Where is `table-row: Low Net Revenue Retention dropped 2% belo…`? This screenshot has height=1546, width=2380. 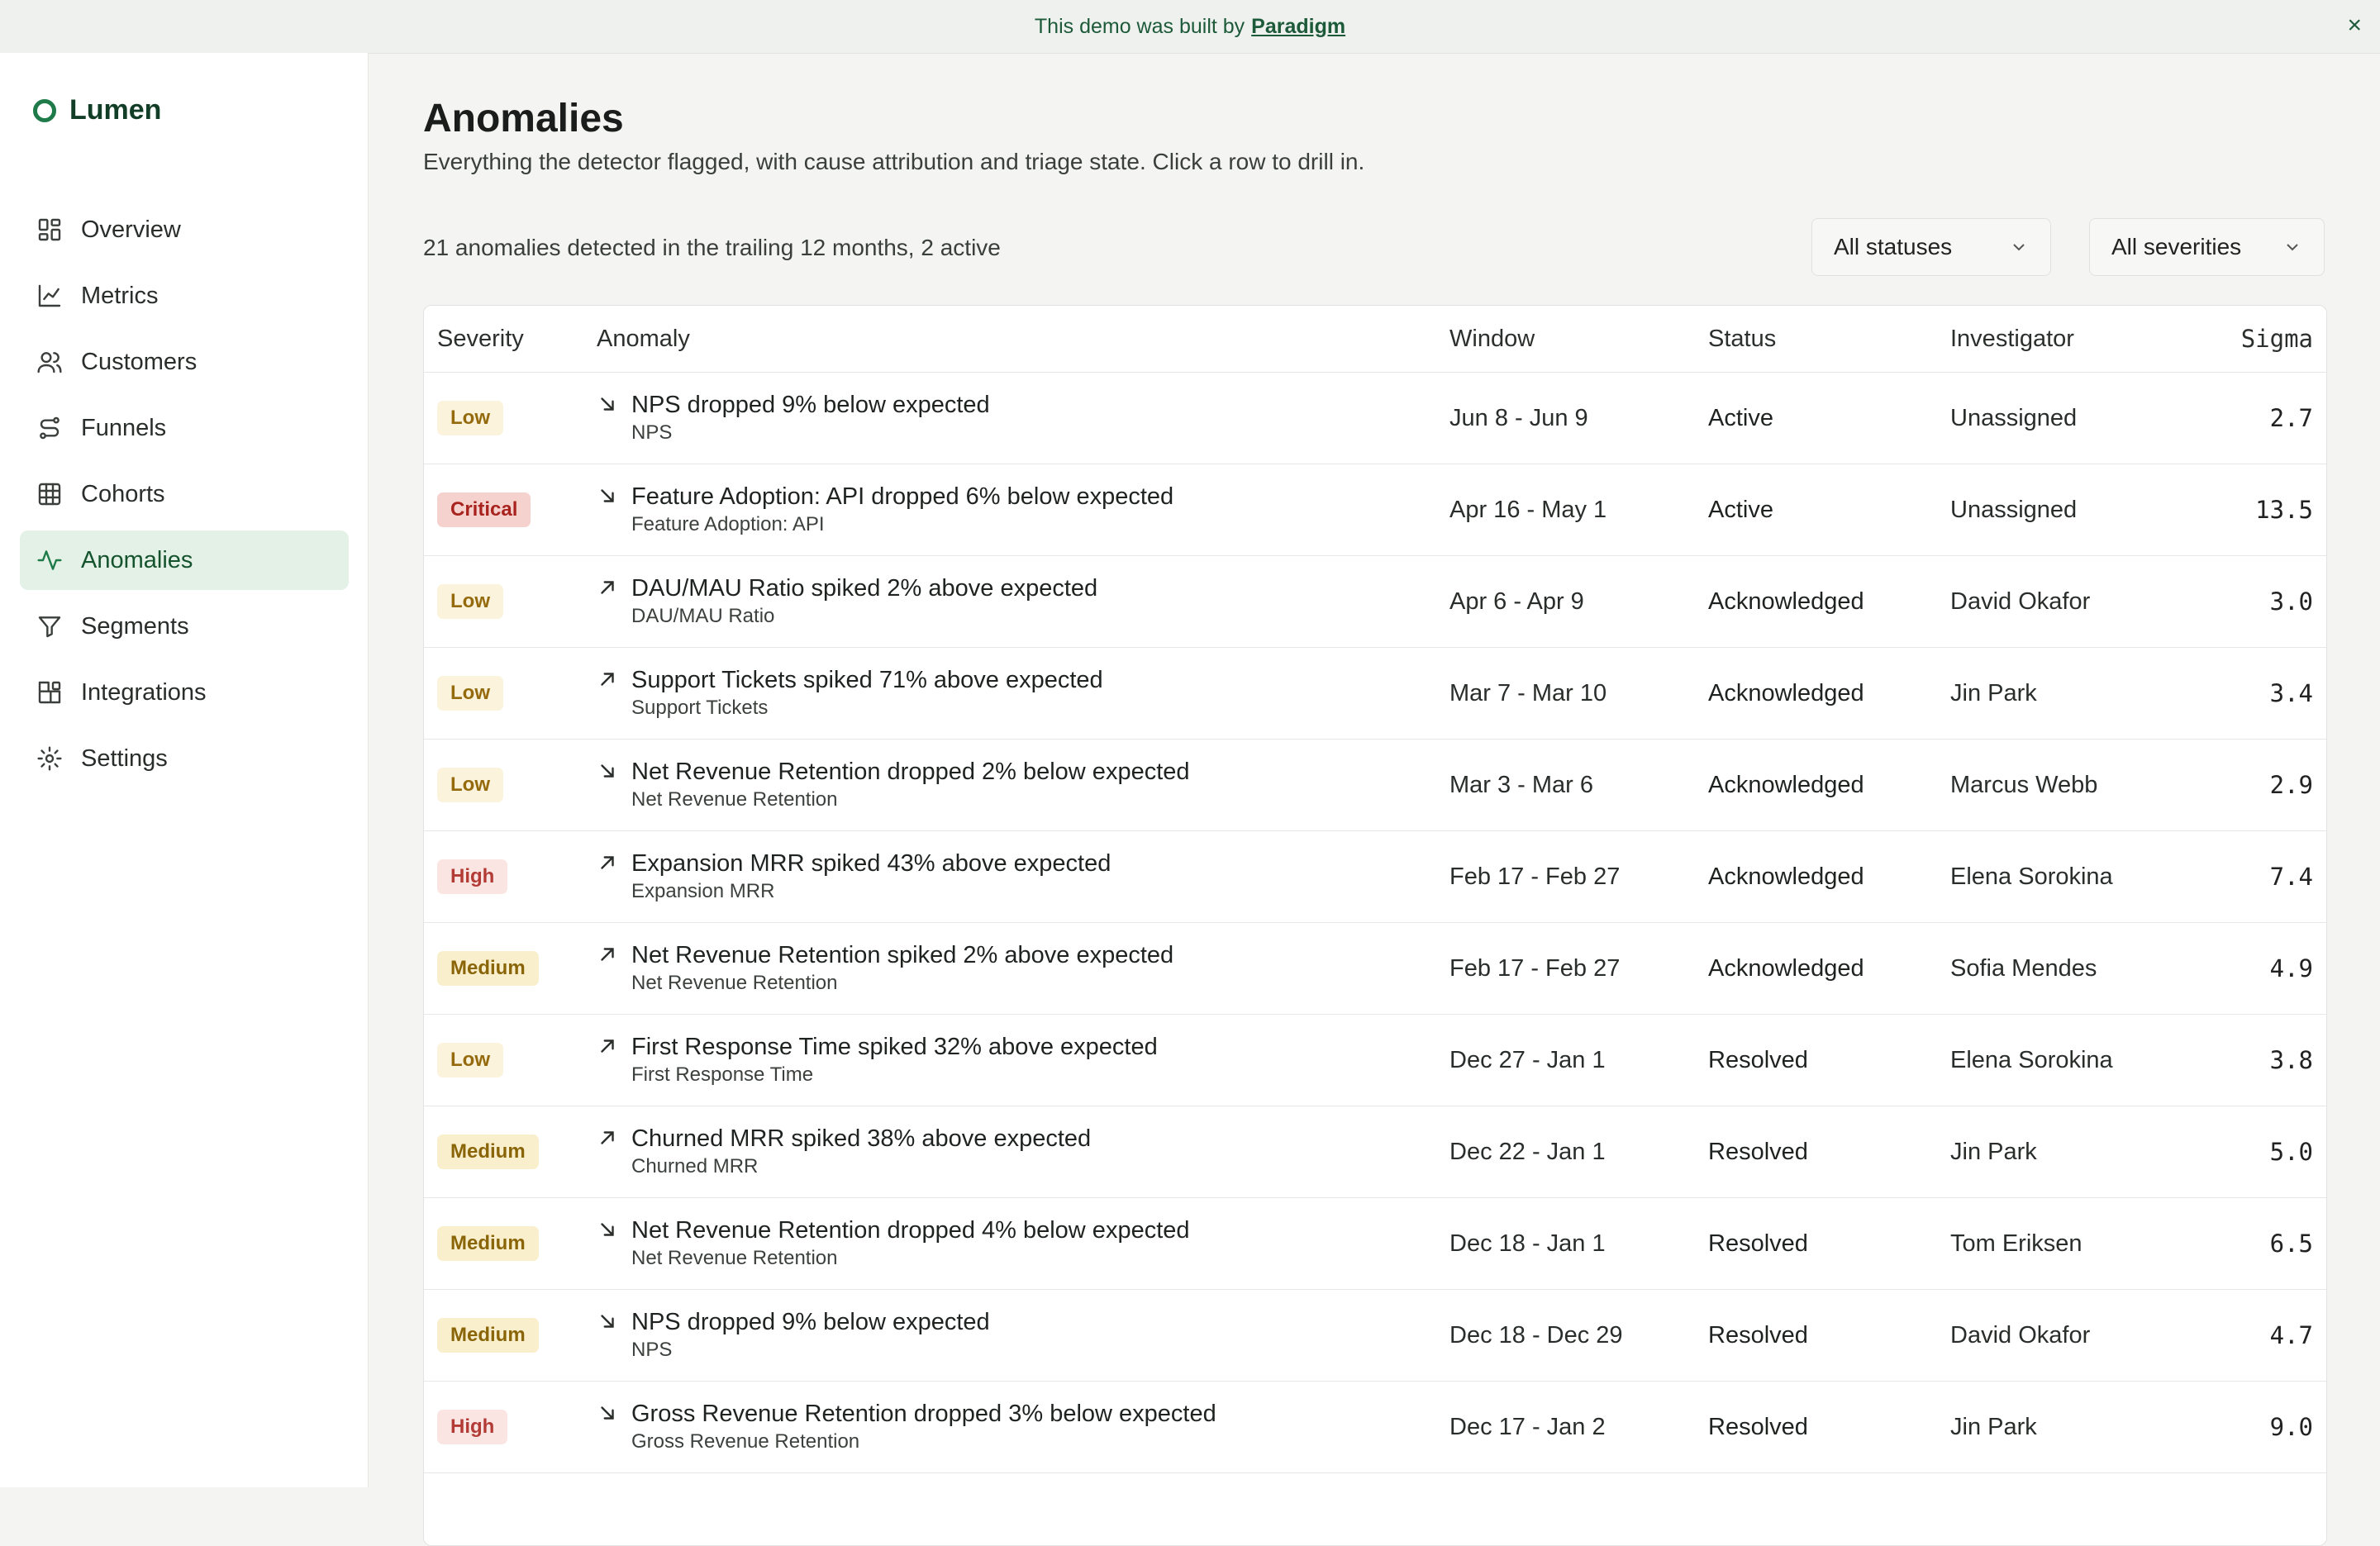
table-row: Low Net Revenue Retention dropped 2% belo… is located at coordinates (1375, 785).